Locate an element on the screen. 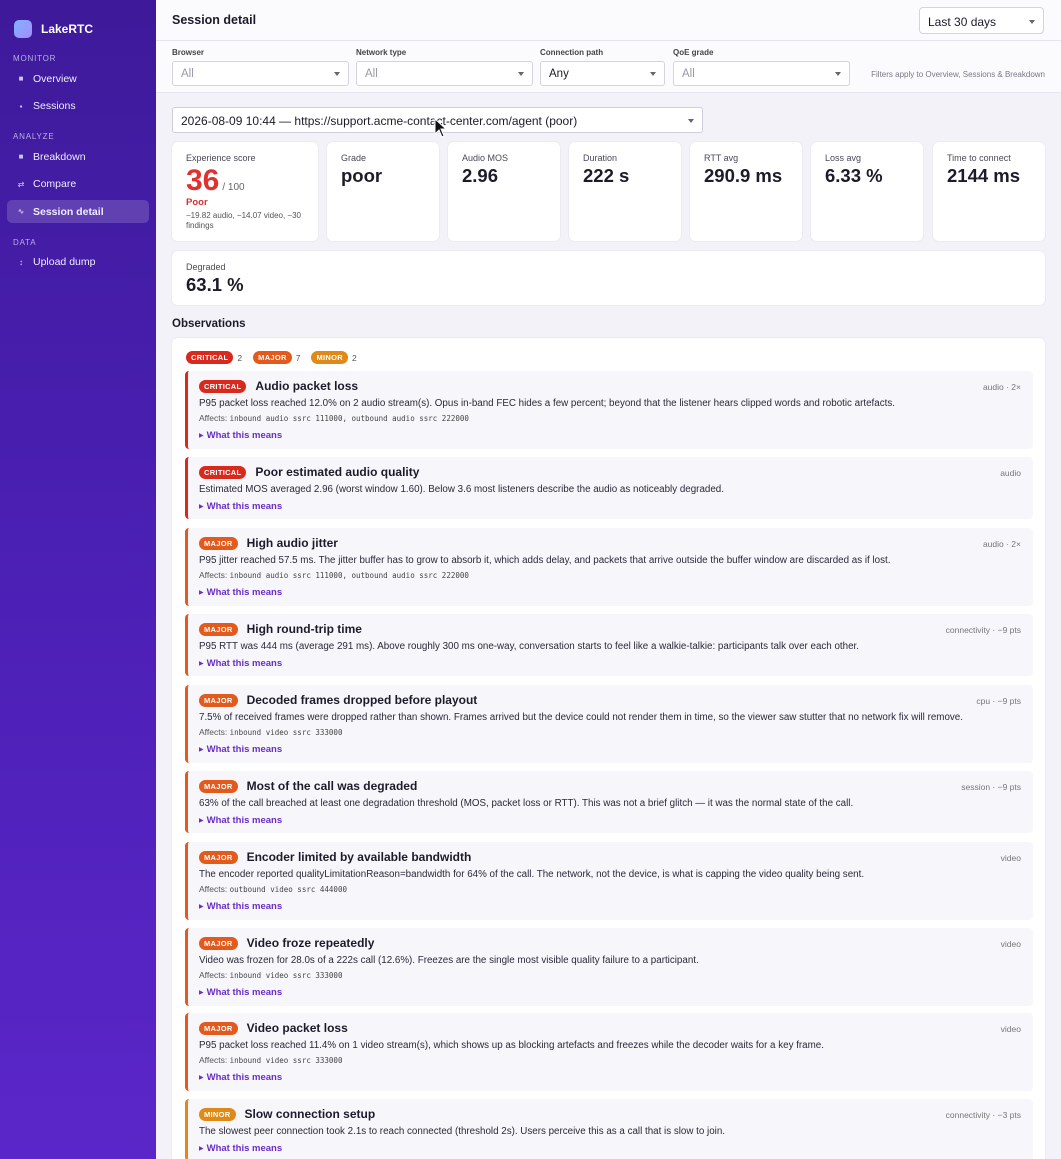  time-to-connect-label: Time to connect is located at coordinates (979, 158).